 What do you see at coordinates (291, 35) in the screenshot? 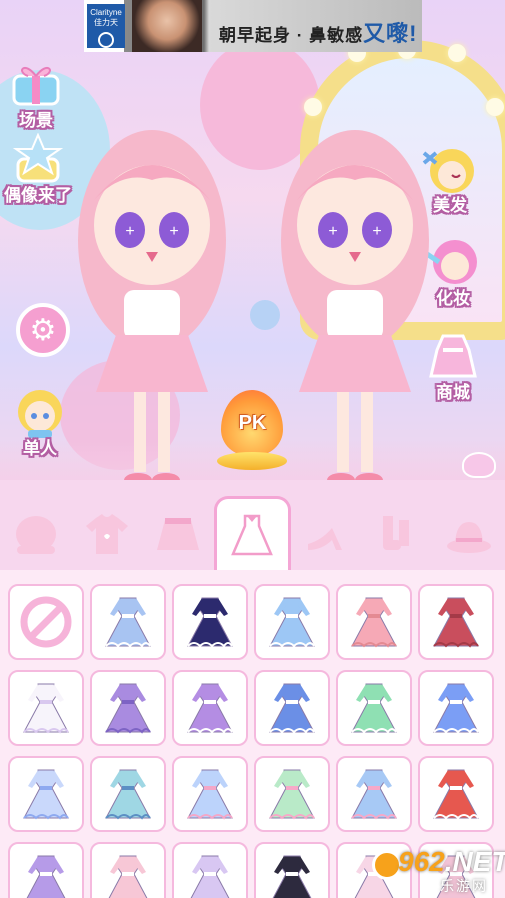
I see `ad-headline-a: 朝早起身 · 鼻敏感` at bounding box center [291, 35].